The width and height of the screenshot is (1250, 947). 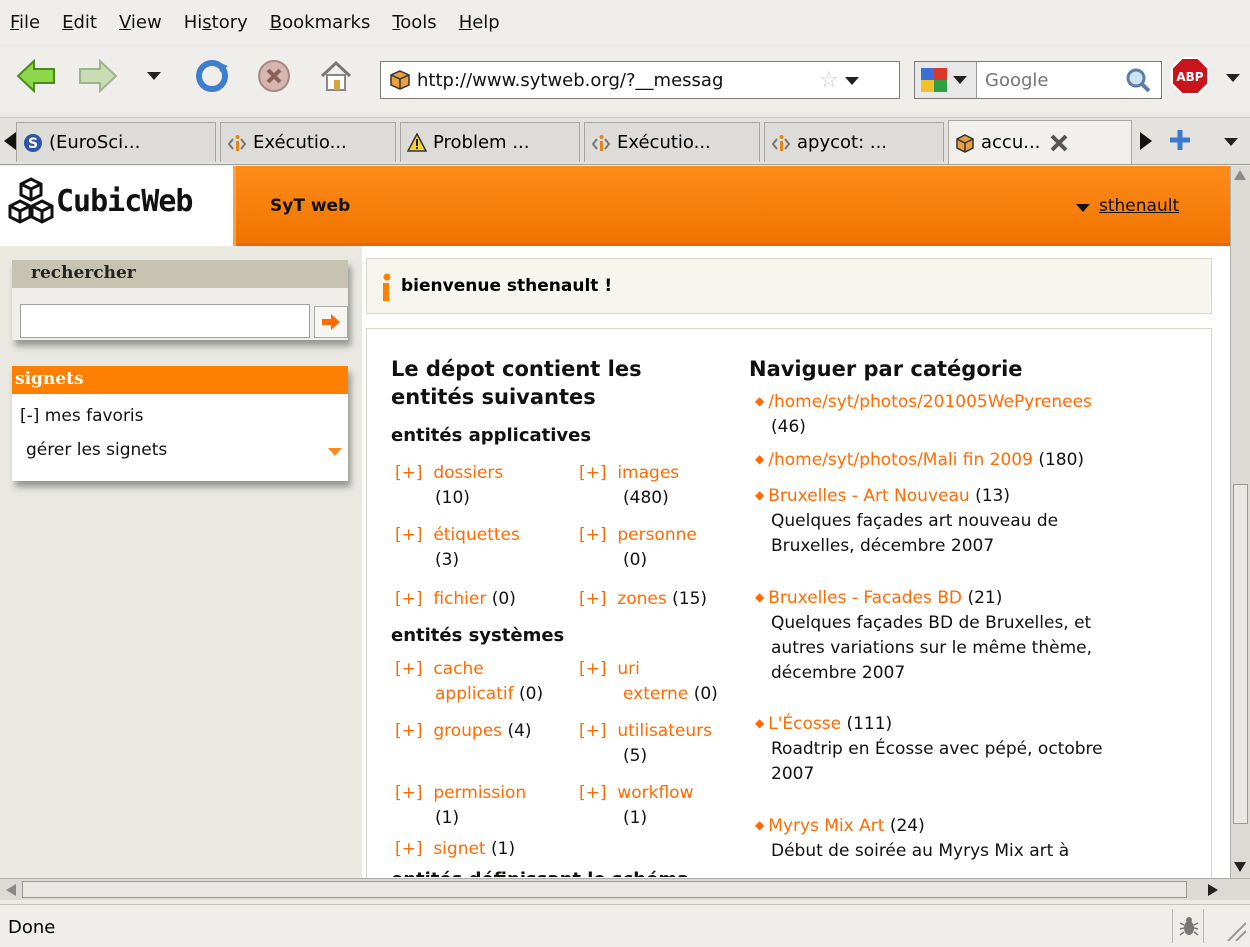 What do you see at coordinates (98, 76) in the screenshot?
I see `forward-button` at bounding box center [98, 76].